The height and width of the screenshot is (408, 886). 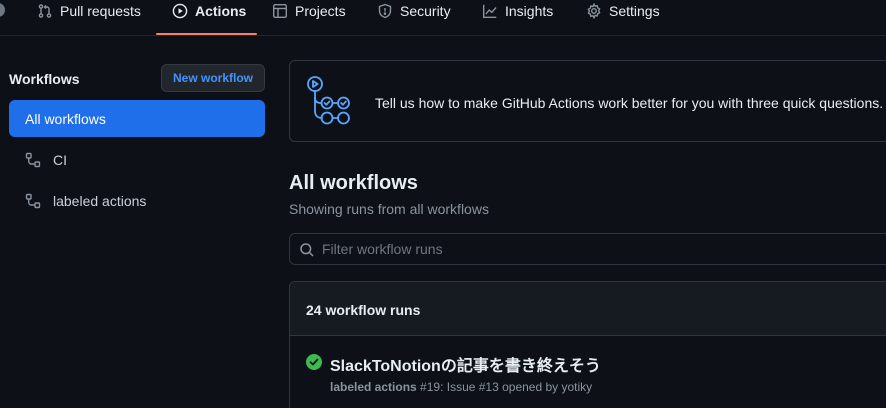 I want to click on sidebar-title: Workflows, so click(x=44, y=79).